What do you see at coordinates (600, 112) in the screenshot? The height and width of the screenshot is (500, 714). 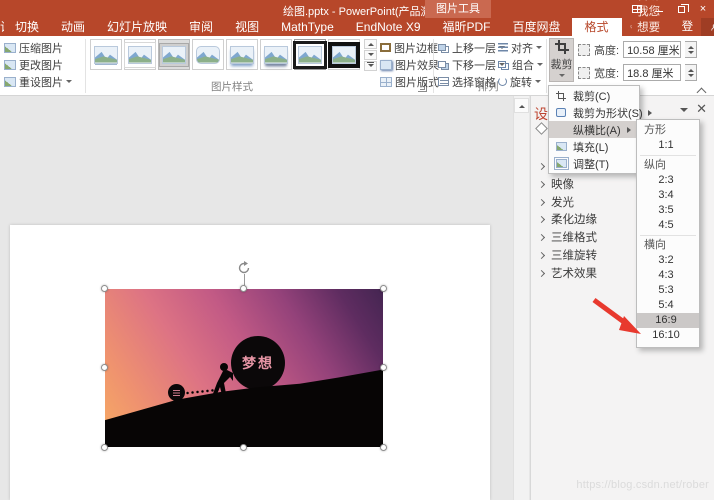 I see `menu-item-crop-to-shape: 裁剪为形状(S)` at bounding box center [600, 112].